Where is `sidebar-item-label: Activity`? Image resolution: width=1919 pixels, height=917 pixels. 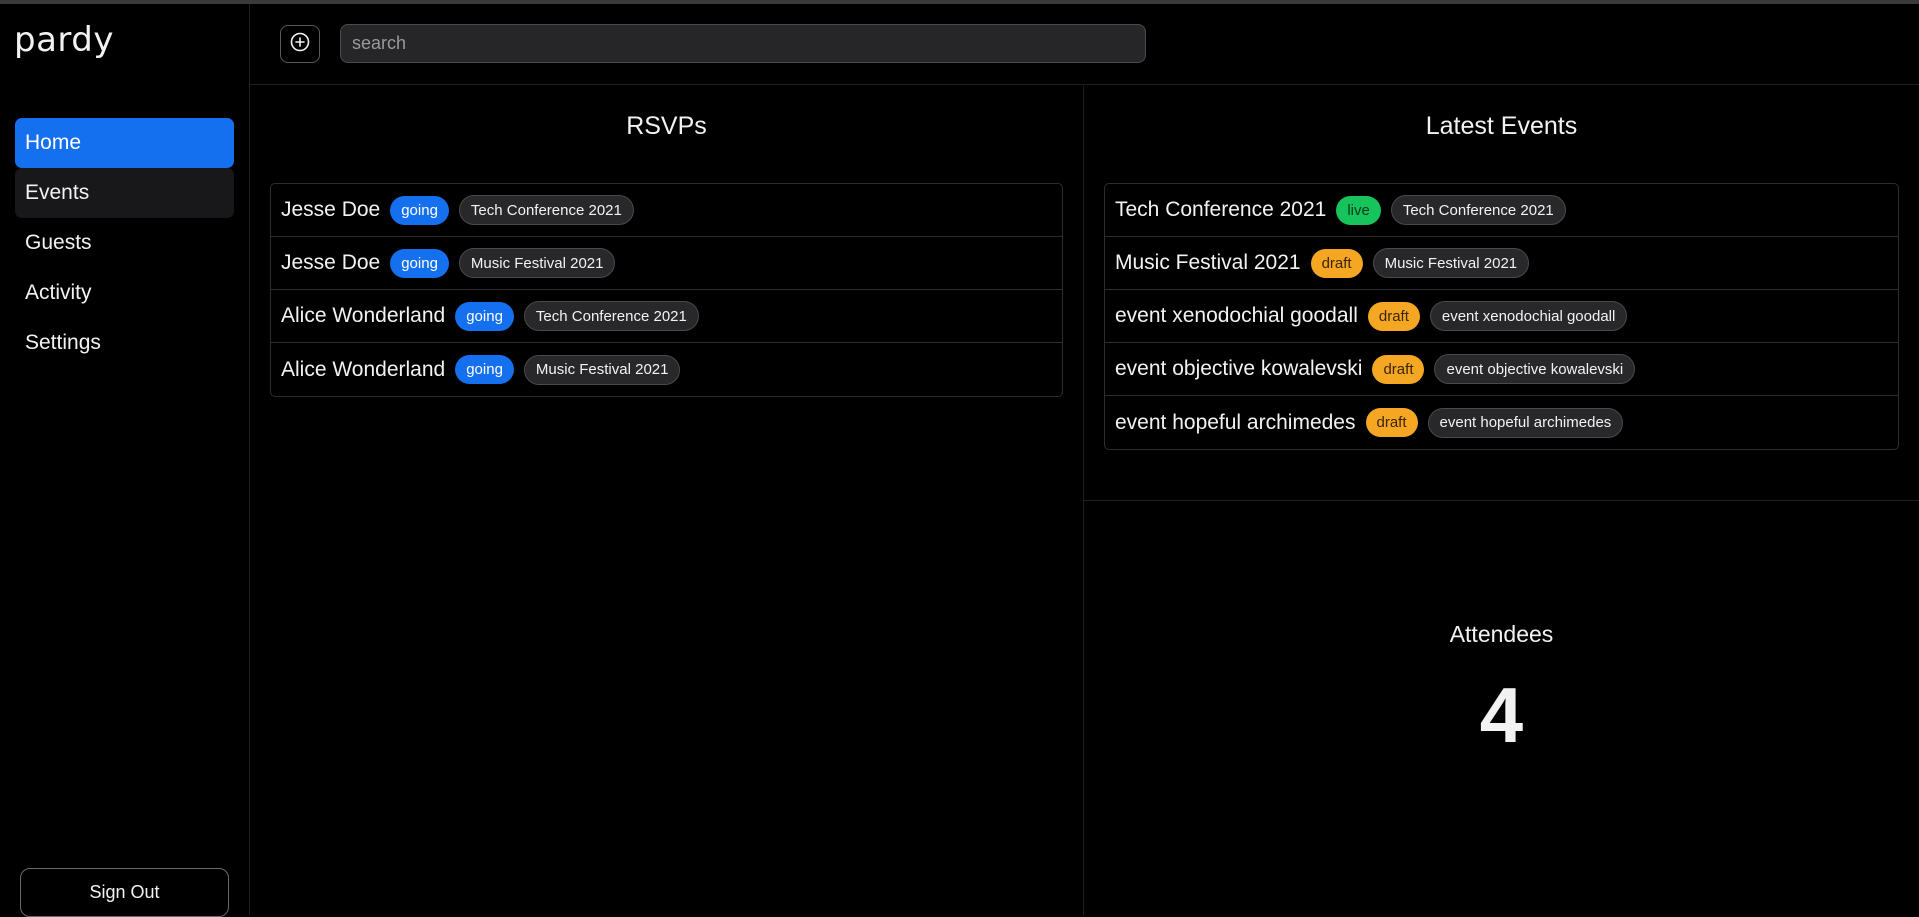
sidebar-item-label: Activity is located at coordinates (58, 292).